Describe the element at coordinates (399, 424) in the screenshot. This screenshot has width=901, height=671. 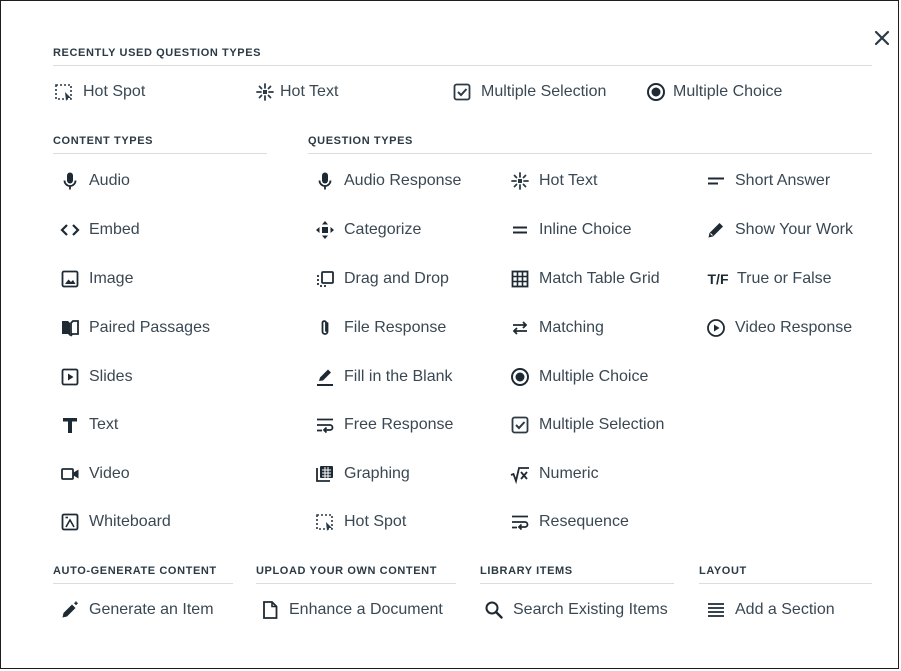
I see `item-label: Free Response` at that location.